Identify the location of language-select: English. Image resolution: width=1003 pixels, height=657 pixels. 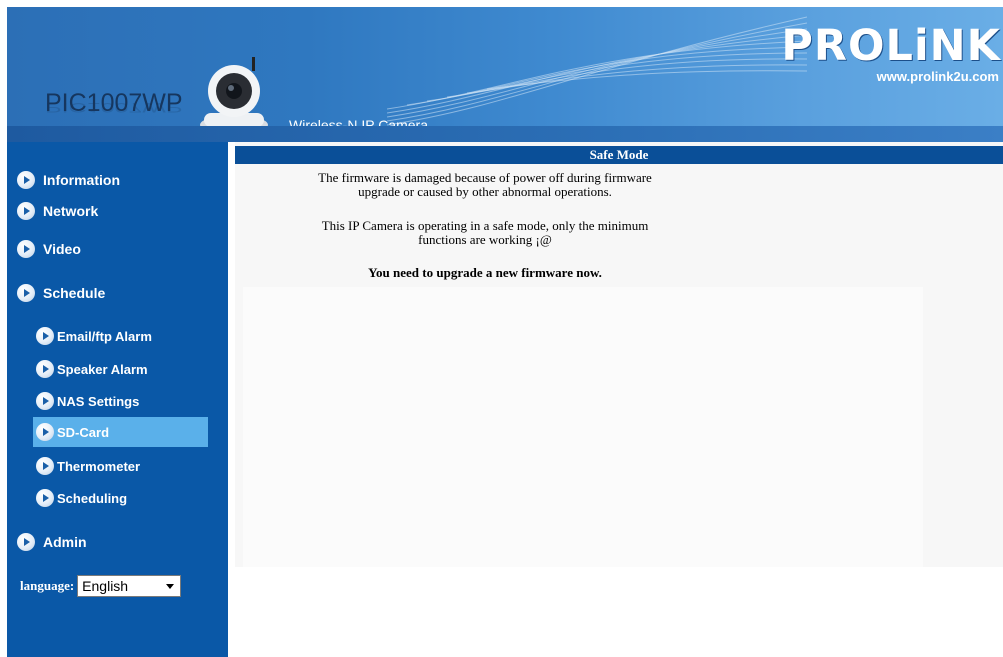
(129, 586).